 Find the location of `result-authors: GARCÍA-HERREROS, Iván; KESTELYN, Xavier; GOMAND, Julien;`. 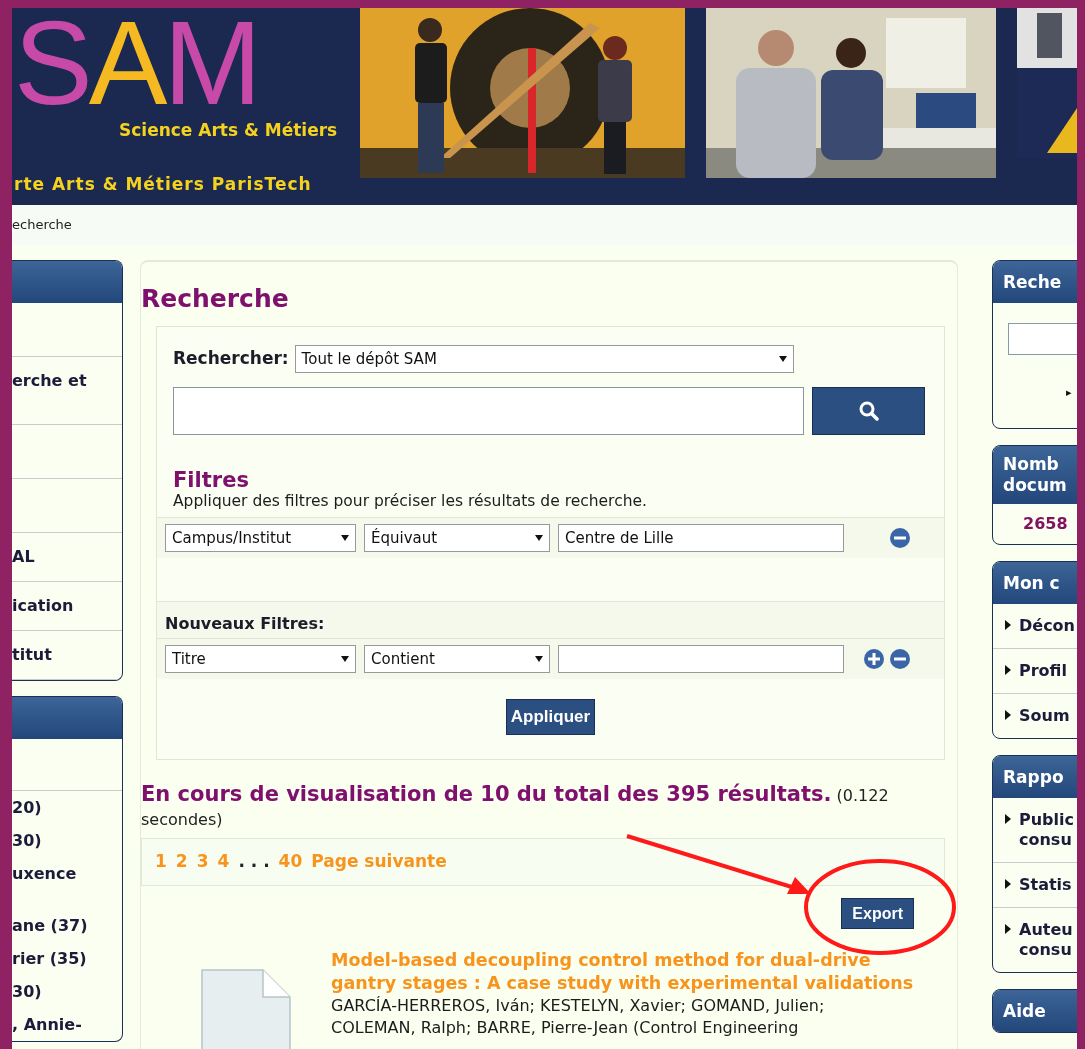

result-authors: GARCÍA-HERREROS, Iván; KESTELYN, Xavier; GOMAND, Julien; is located at coordinates (578, 1006).